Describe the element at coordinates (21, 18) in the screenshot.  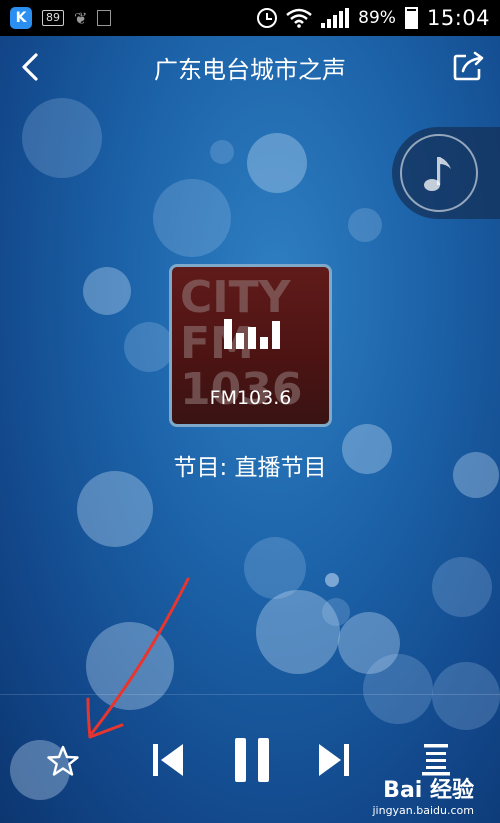
I see `kugou-app-icon: K` at that location.